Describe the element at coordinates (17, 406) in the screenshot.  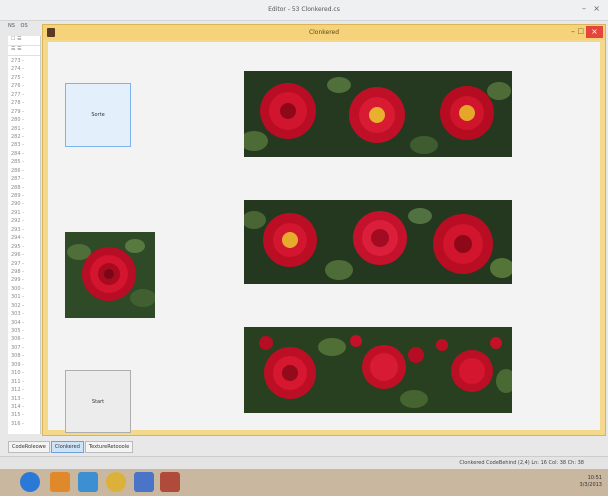
I see `line-number: 314 -` at that location.